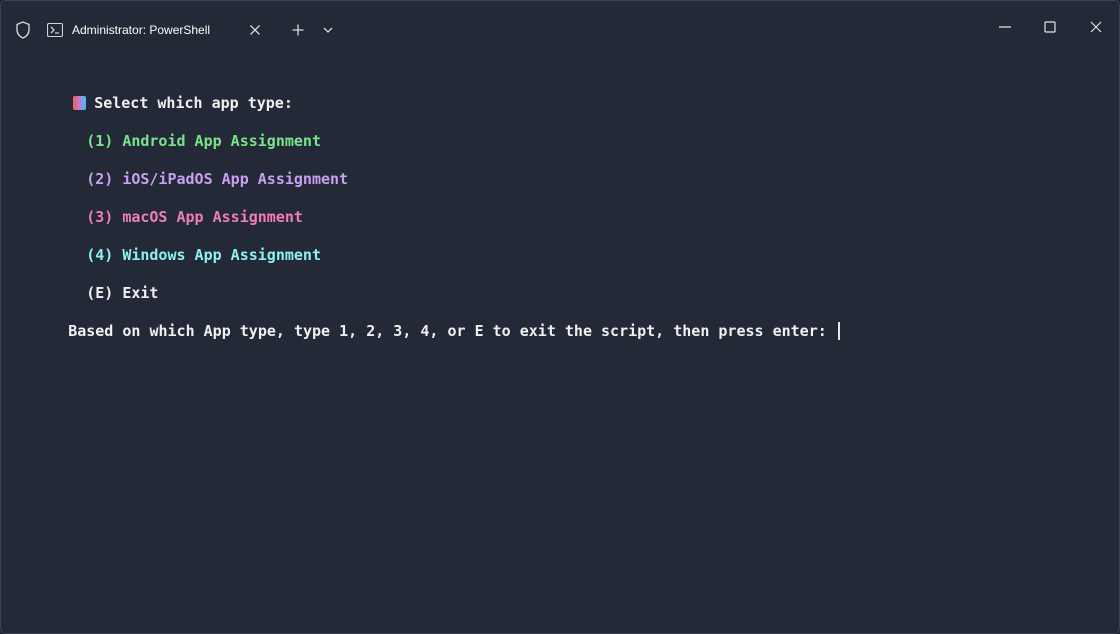  What do you see at coordinates (55, 30) in the screenshot?
I see `powershell-icon` at bounding box center [55, 30].